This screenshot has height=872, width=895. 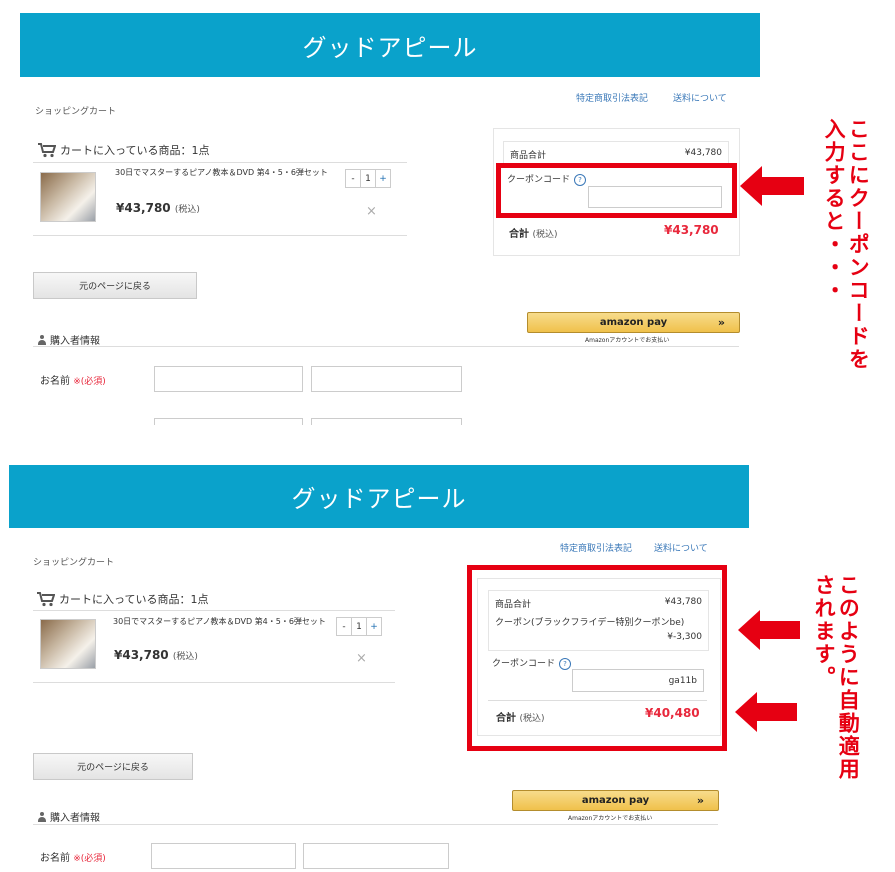 What do you see at coordinates (703, 153) in the screenshot?
I see `subtotal-value: ¥43,780` at bounding box center [703, 153].